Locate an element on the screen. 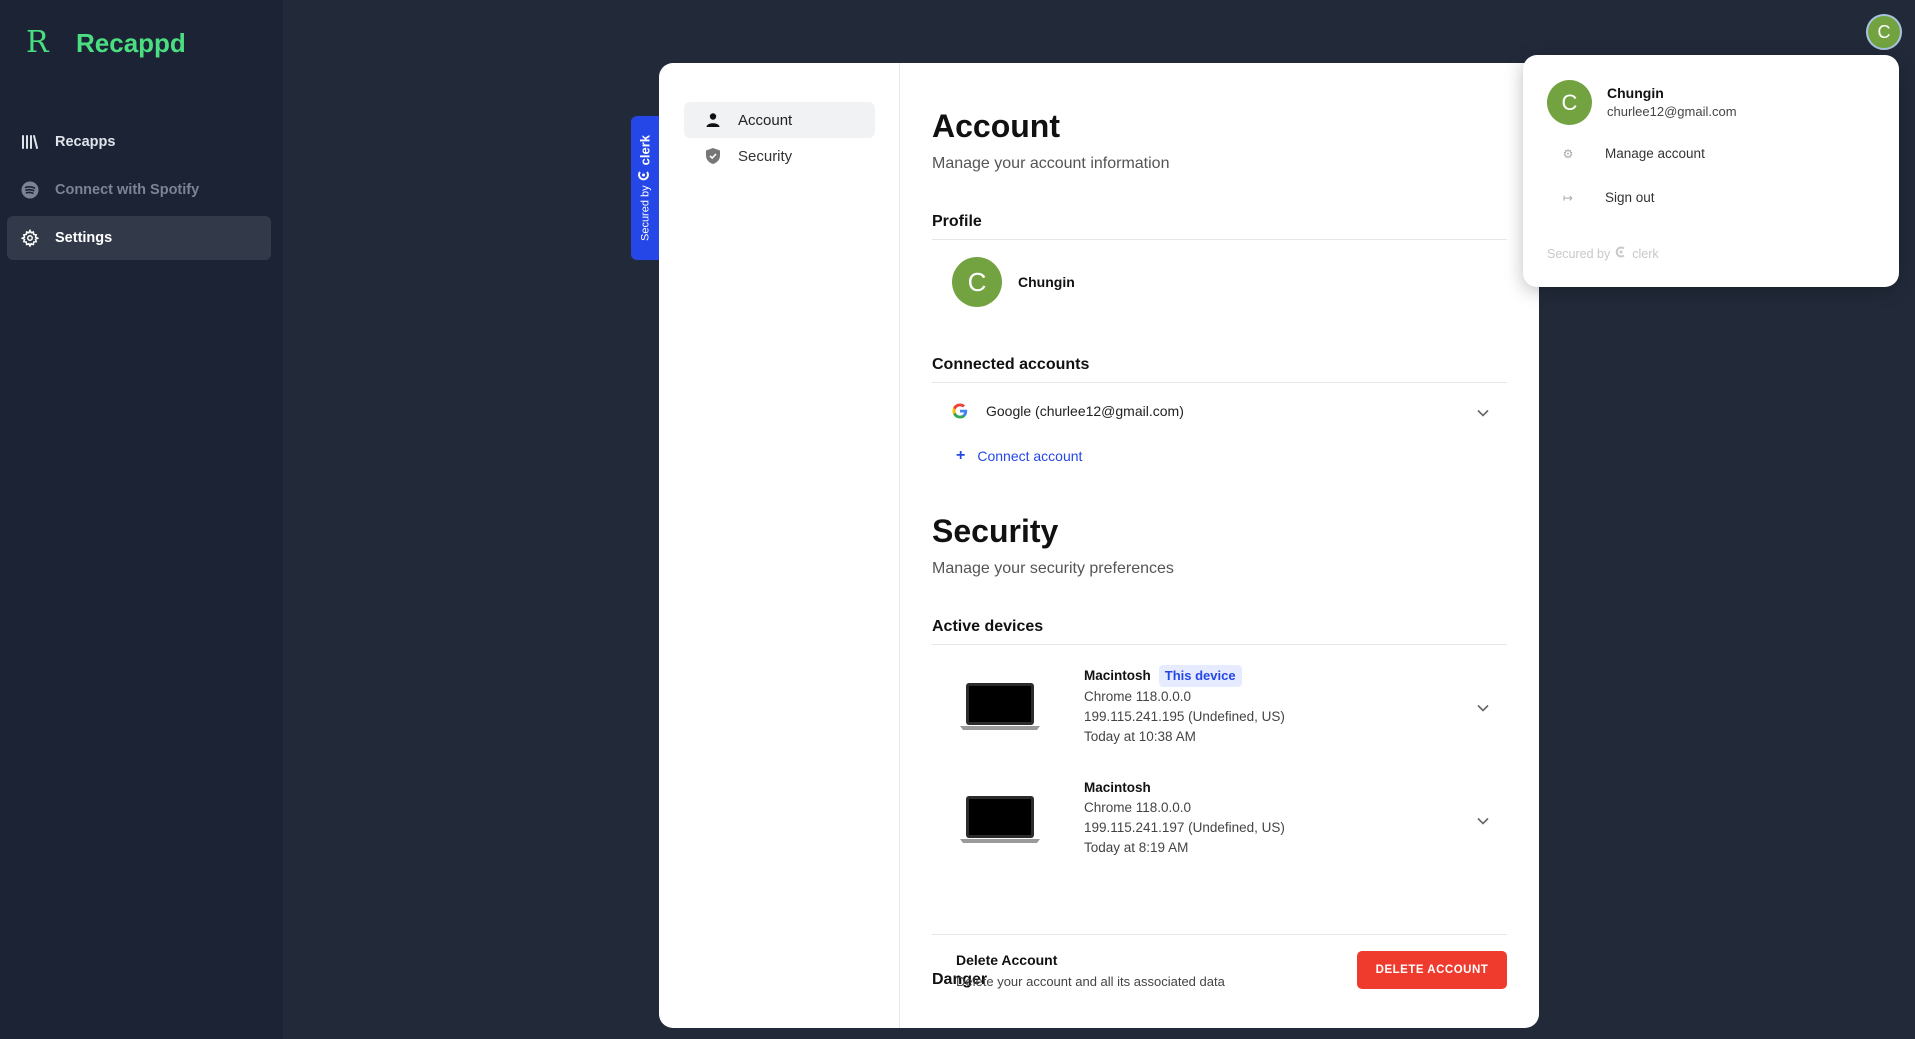 This screenshot has width=1915, height=1039. user-avatar-button: C is located at coordinates (1884, 32).